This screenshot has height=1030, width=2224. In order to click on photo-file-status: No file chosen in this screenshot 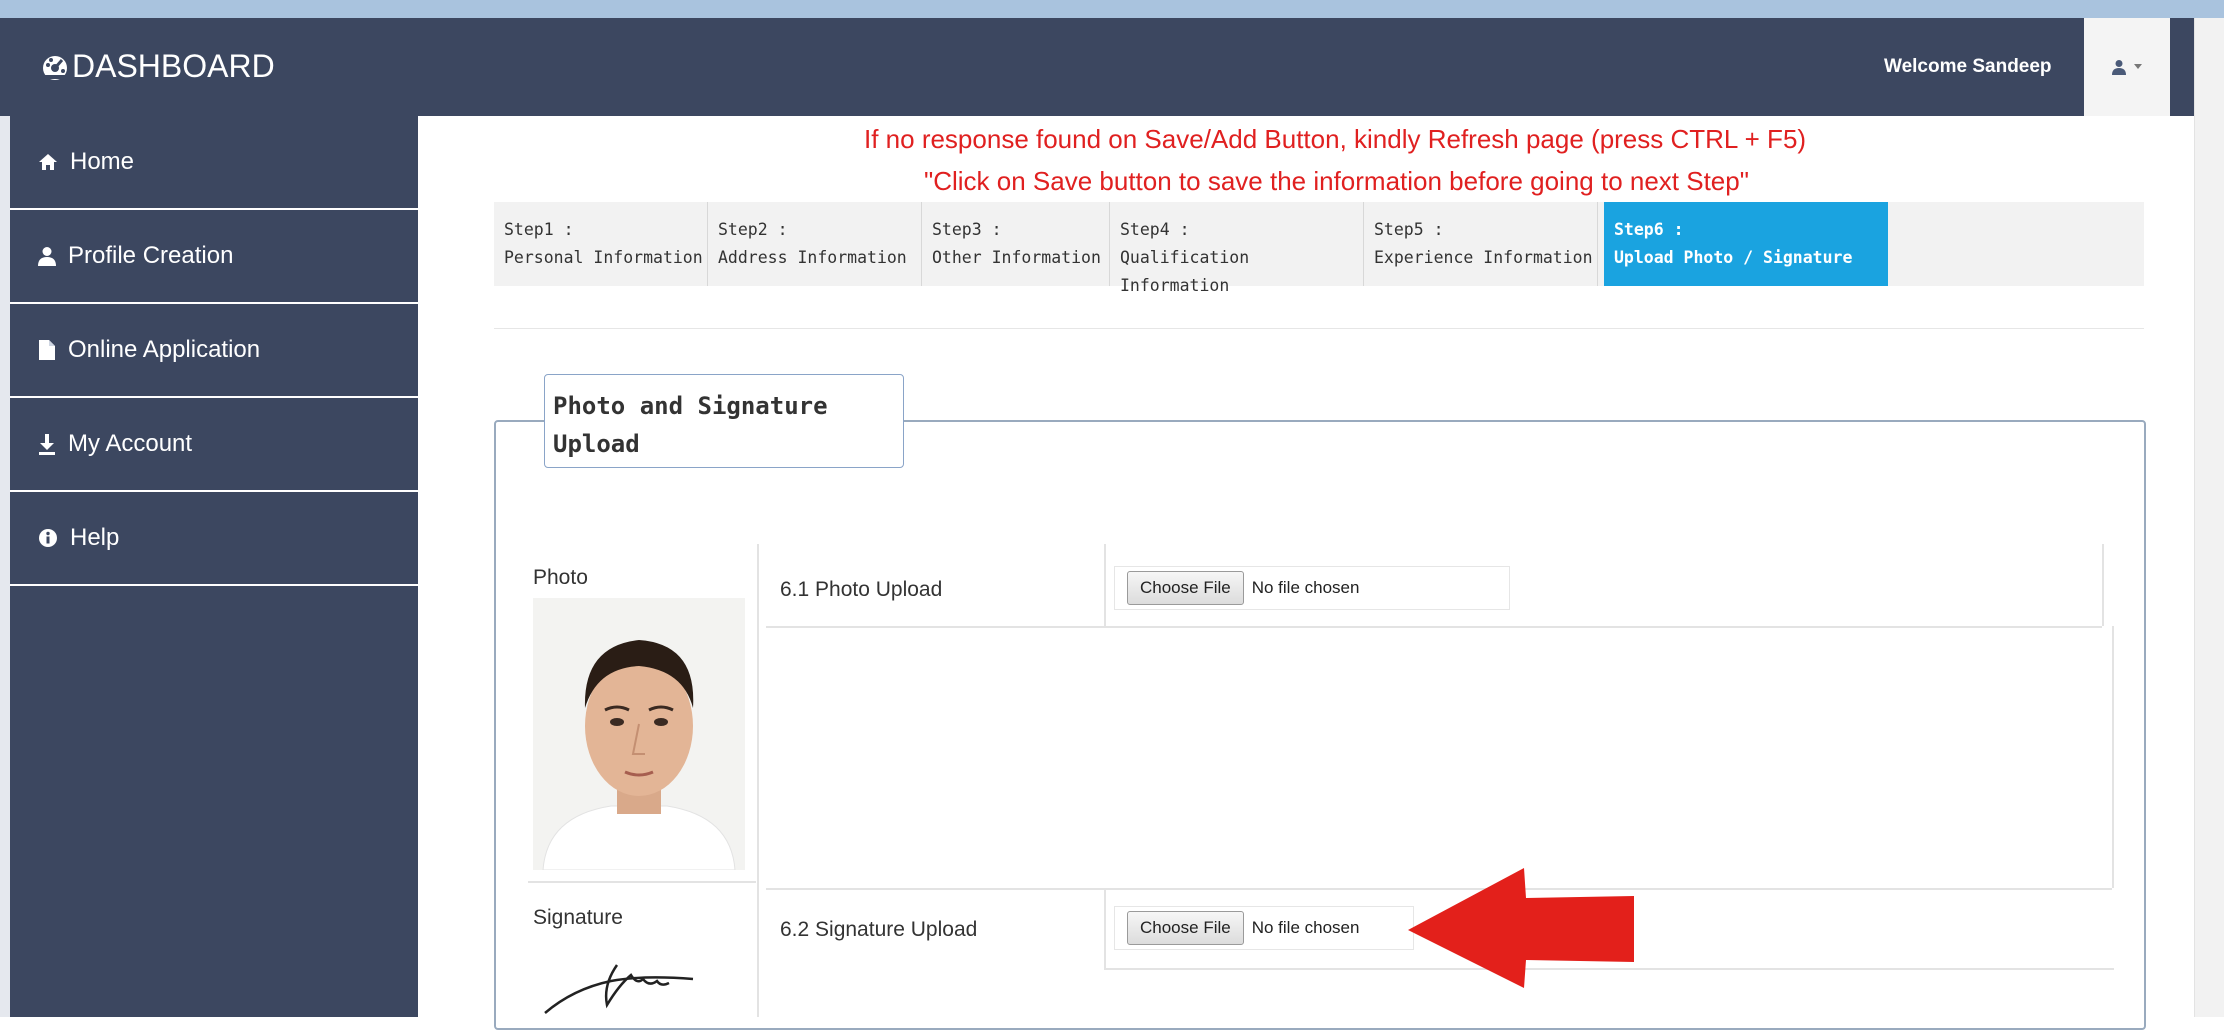, I will do `click(1305, 587)`.